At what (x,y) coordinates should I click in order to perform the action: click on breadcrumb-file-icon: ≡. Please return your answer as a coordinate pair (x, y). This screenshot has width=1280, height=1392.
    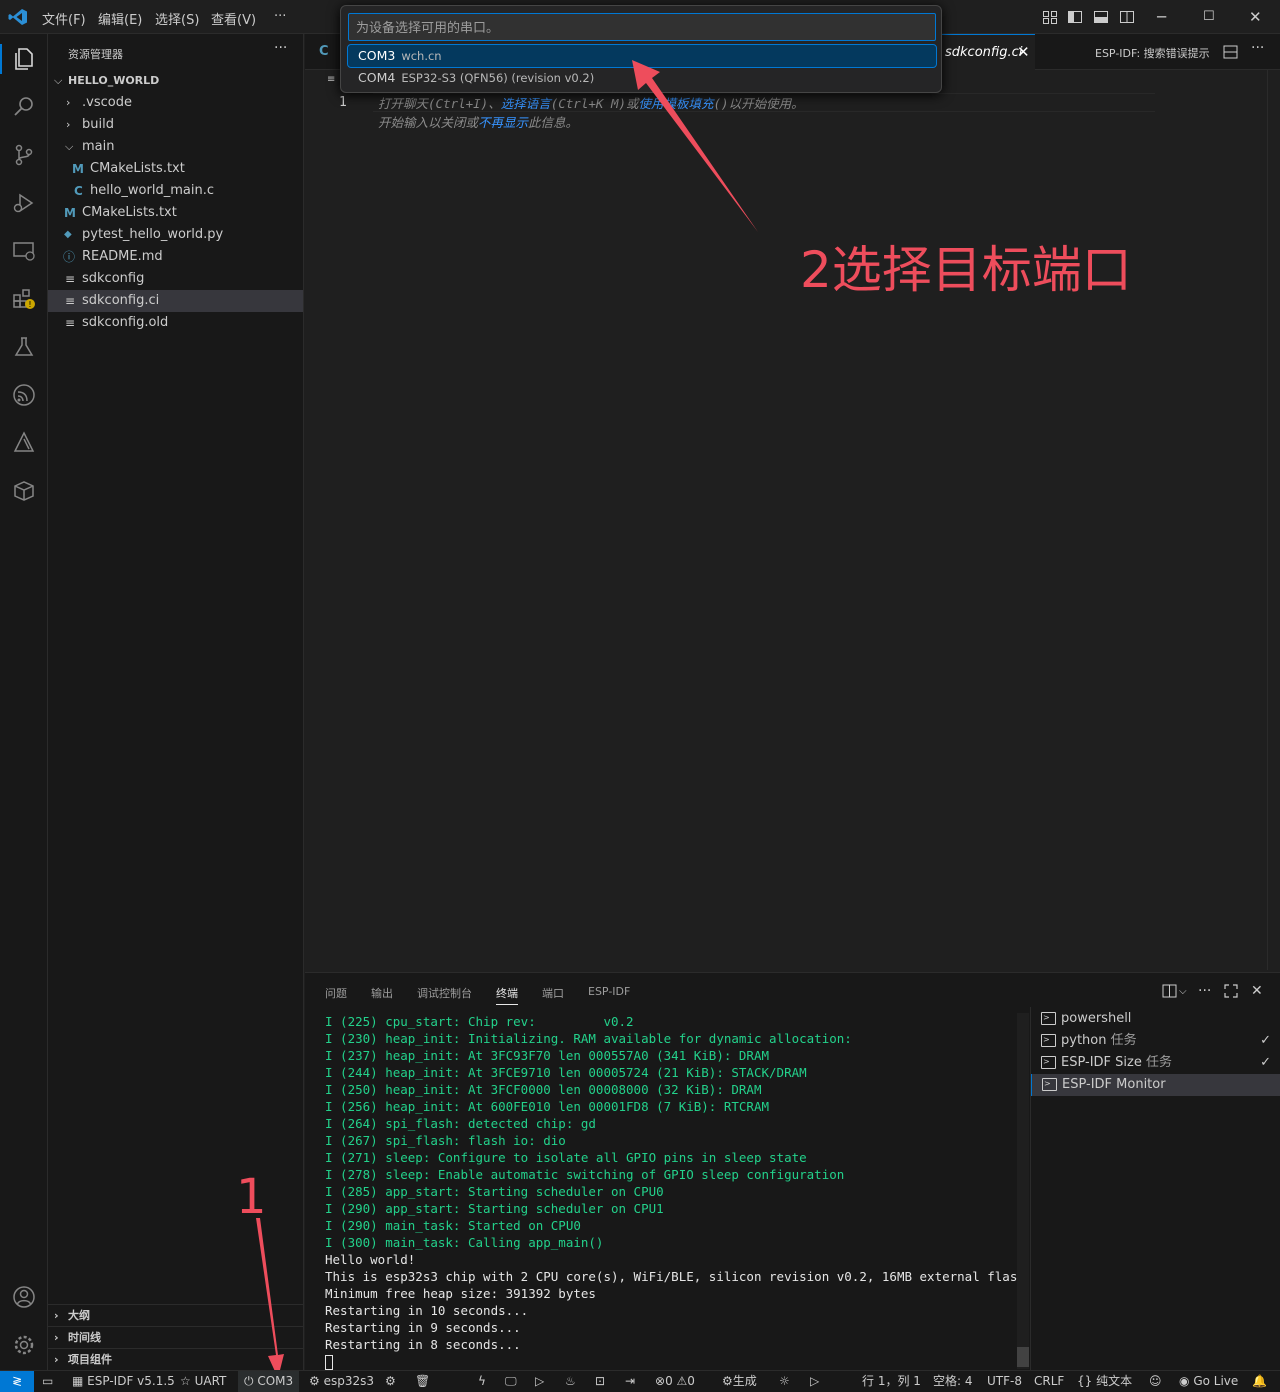
    Looking at the image, I should click on (331, 79).